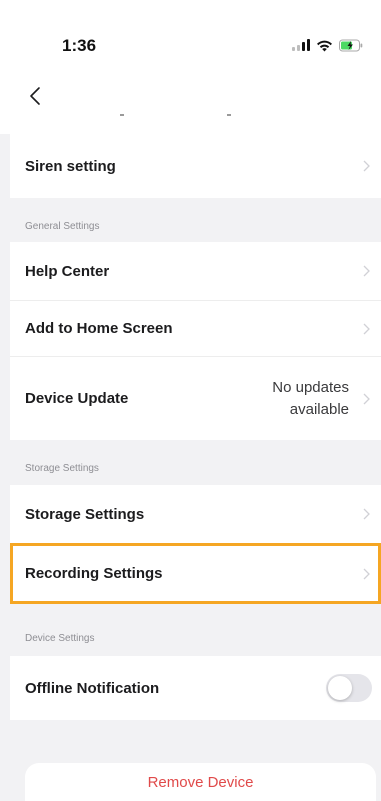 The height and width of the screenshot is (801, 381). Describe the element at coordinates (60, 638) in the screenshot. I see `device-settings-header: Device Settings` at that location.